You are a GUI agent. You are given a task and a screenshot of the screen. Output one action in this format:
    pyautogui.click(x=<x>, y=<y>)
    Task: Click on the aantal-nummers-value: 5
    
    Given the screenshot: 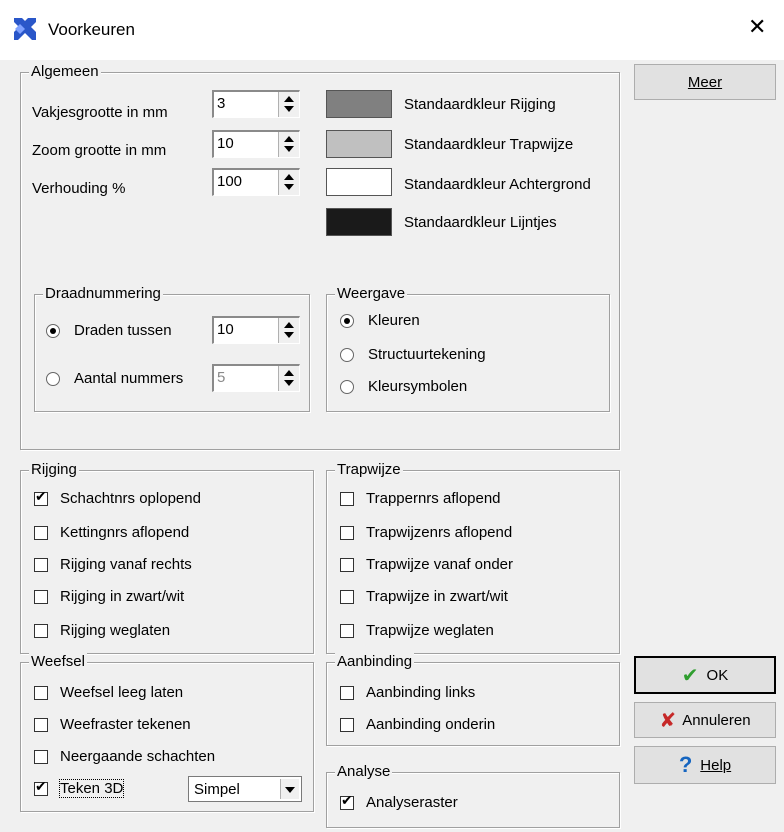 What is the action you would take?
    pyautogui.click(x=221, y=377)
    